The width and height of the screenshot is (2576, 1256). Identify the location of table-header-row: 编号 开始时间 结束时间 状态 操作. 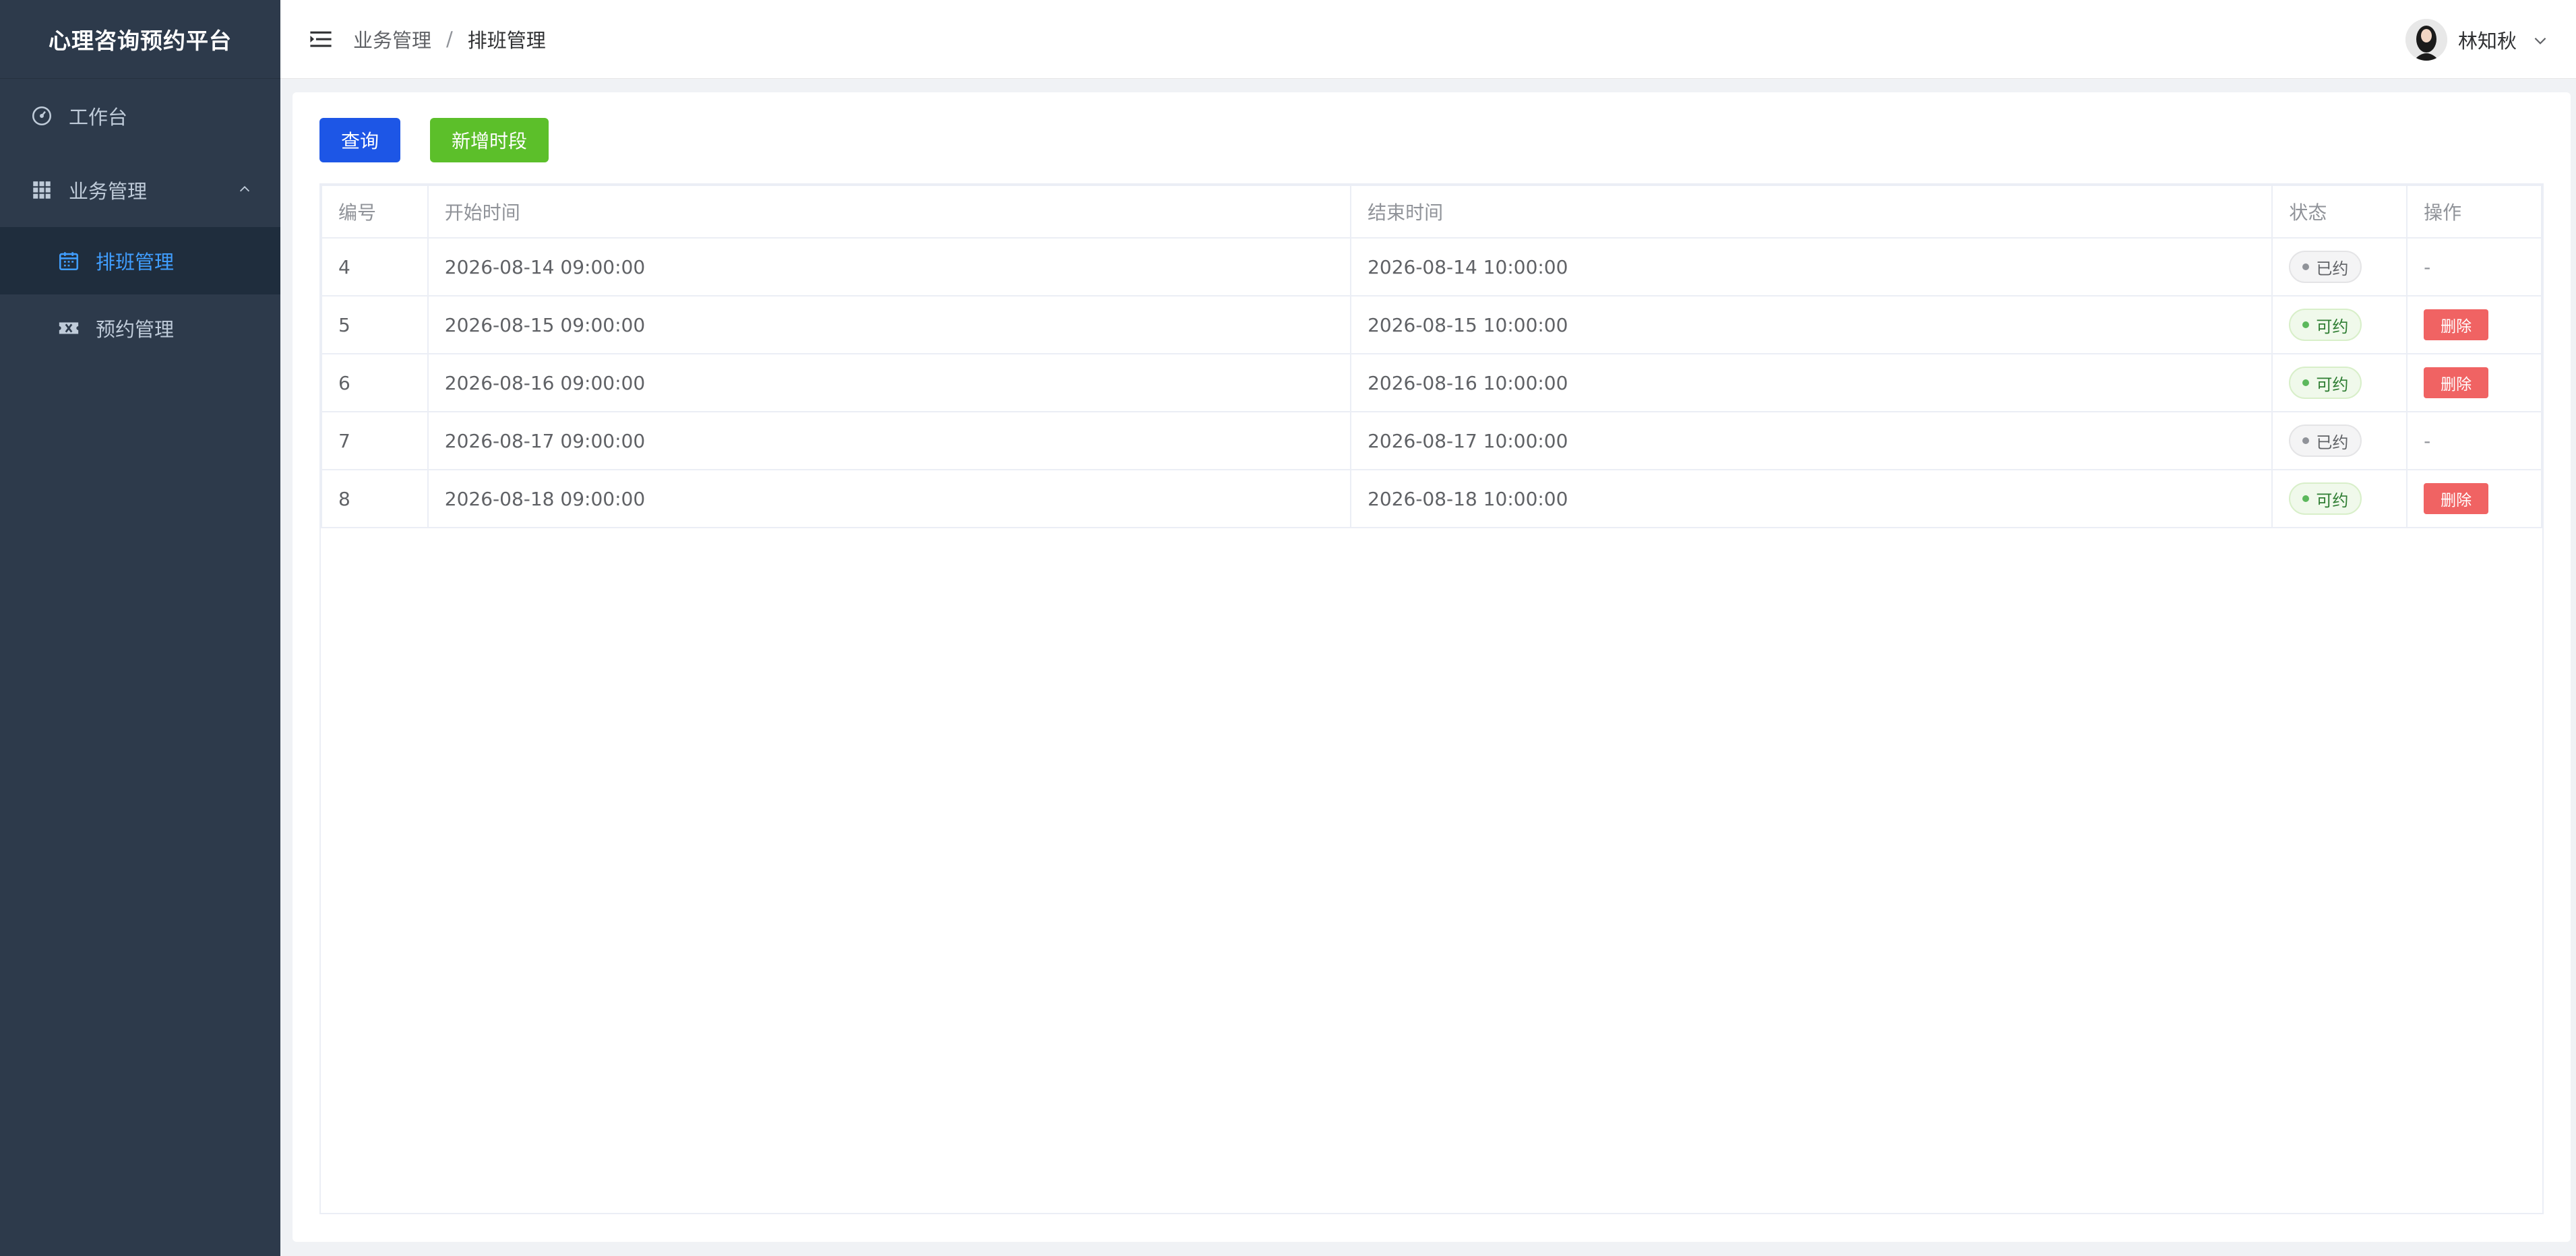
(1431, 212).